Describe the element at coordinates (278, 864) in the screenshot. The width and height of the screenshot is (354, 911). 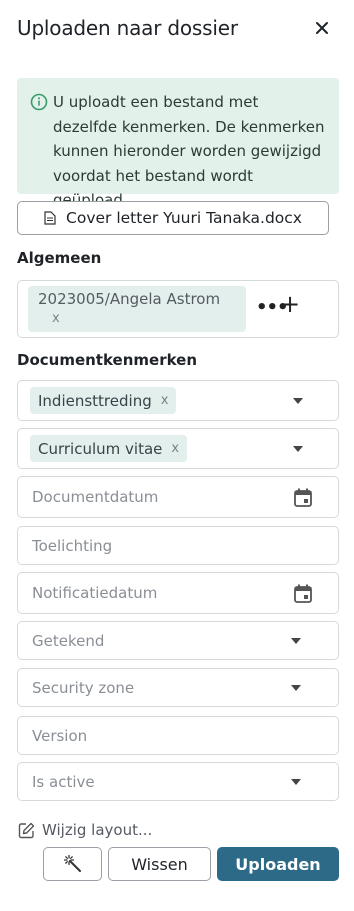
I see `upload-button: Uploaden` at that location.